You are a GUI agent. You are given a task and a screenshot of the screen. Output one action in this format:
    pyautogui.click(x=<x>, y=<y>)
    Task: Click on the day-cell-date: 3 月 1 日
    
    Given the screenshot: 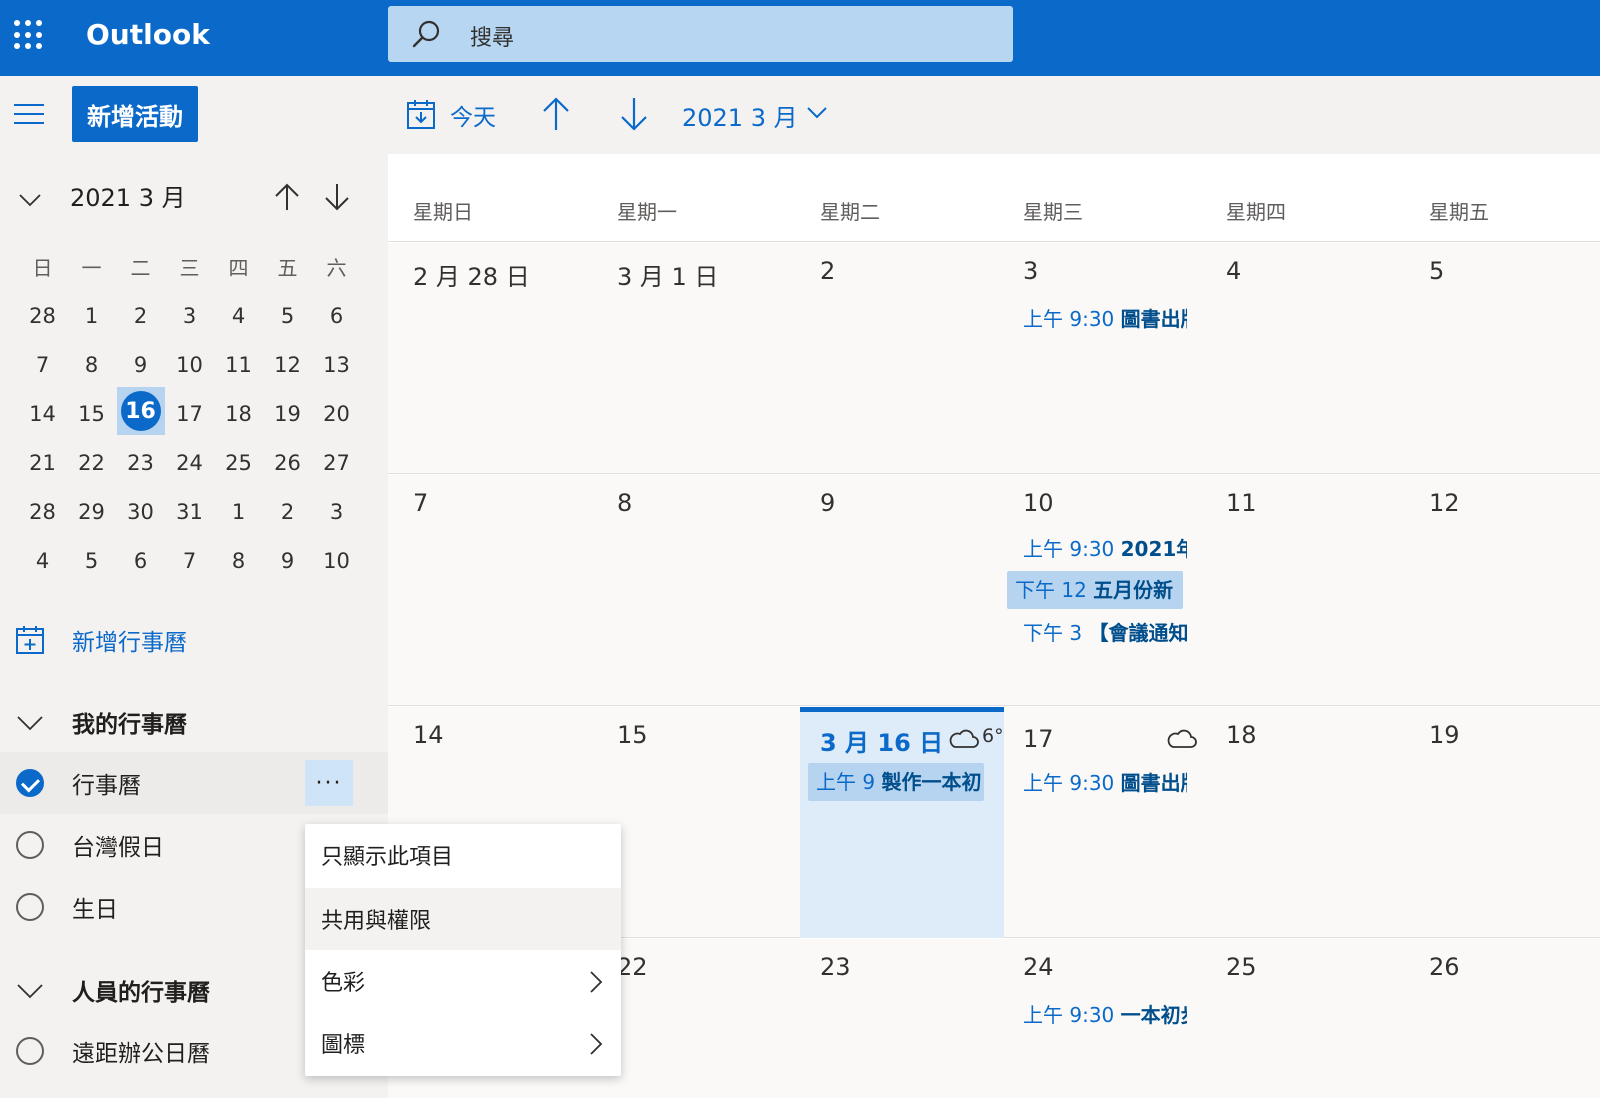 What is the action you would take?
    pyautogui.click(x=667, y=274)
    